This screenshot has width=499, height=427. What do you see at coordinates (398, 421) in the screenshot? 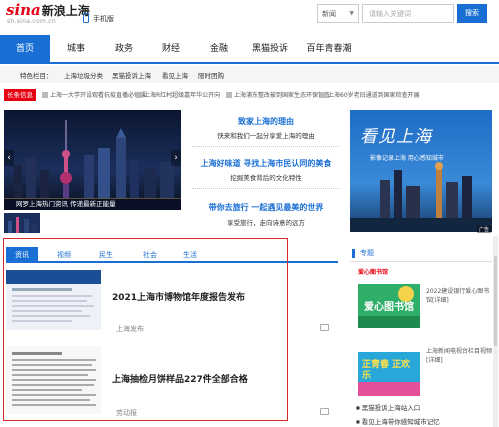
I see `side-link: 看见上海带你感知城市记忆` at bounding box center [398, 421].